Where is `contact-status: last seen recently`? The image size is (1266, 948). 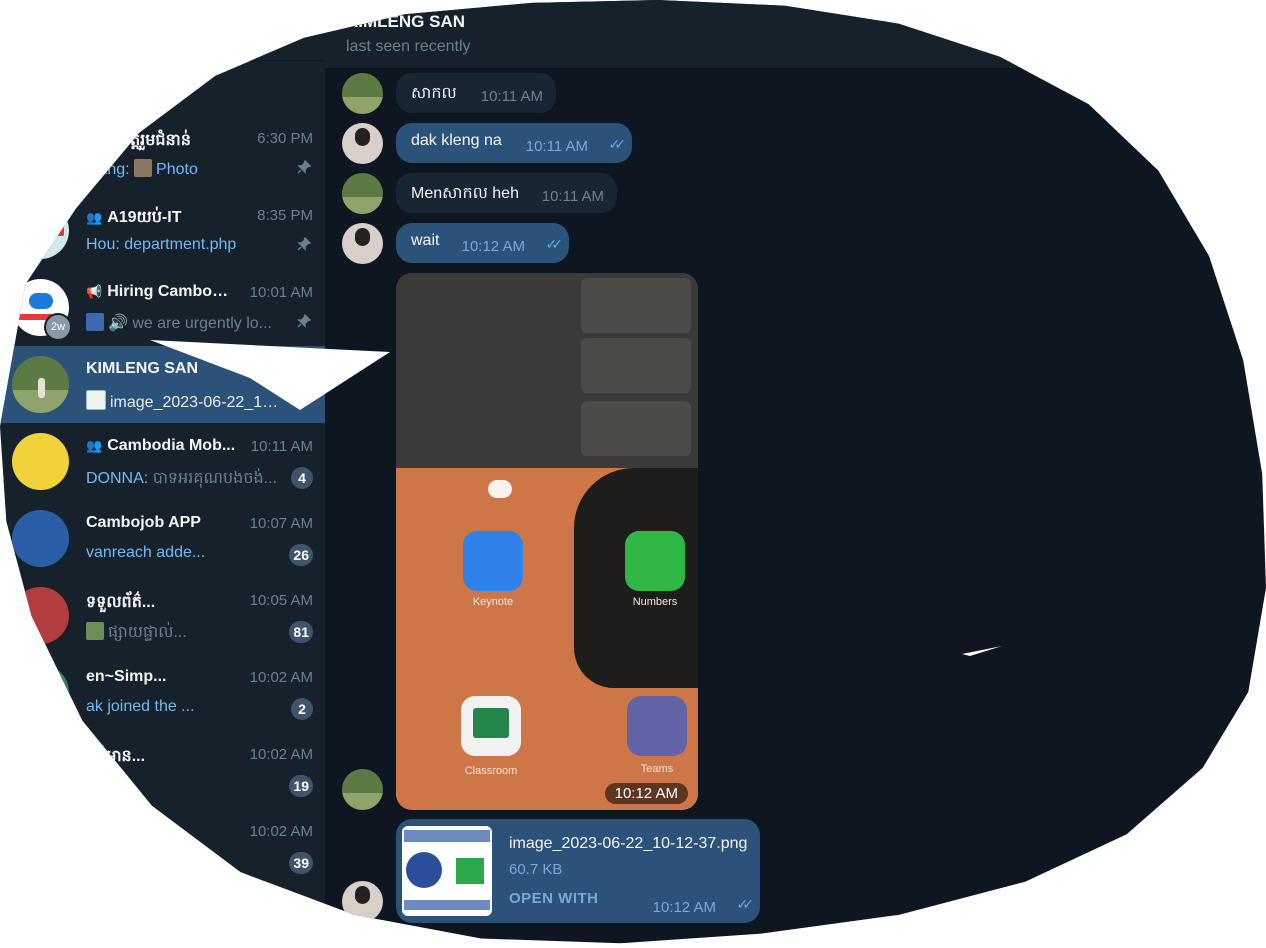
contact-status: last seen recently is located at coordinates (408, 46).